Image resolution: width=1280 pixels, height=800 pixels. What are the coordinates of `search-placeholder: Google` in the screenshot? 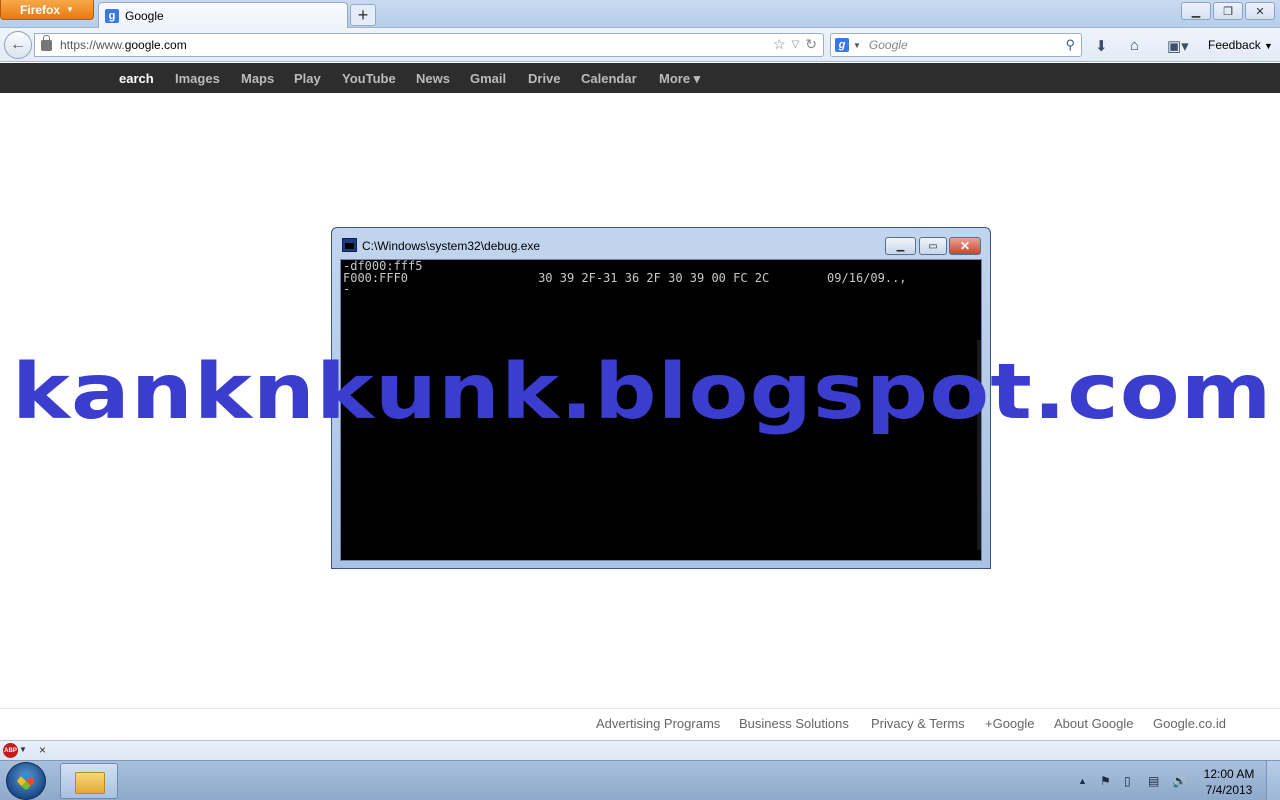 It's located at (888, 45).